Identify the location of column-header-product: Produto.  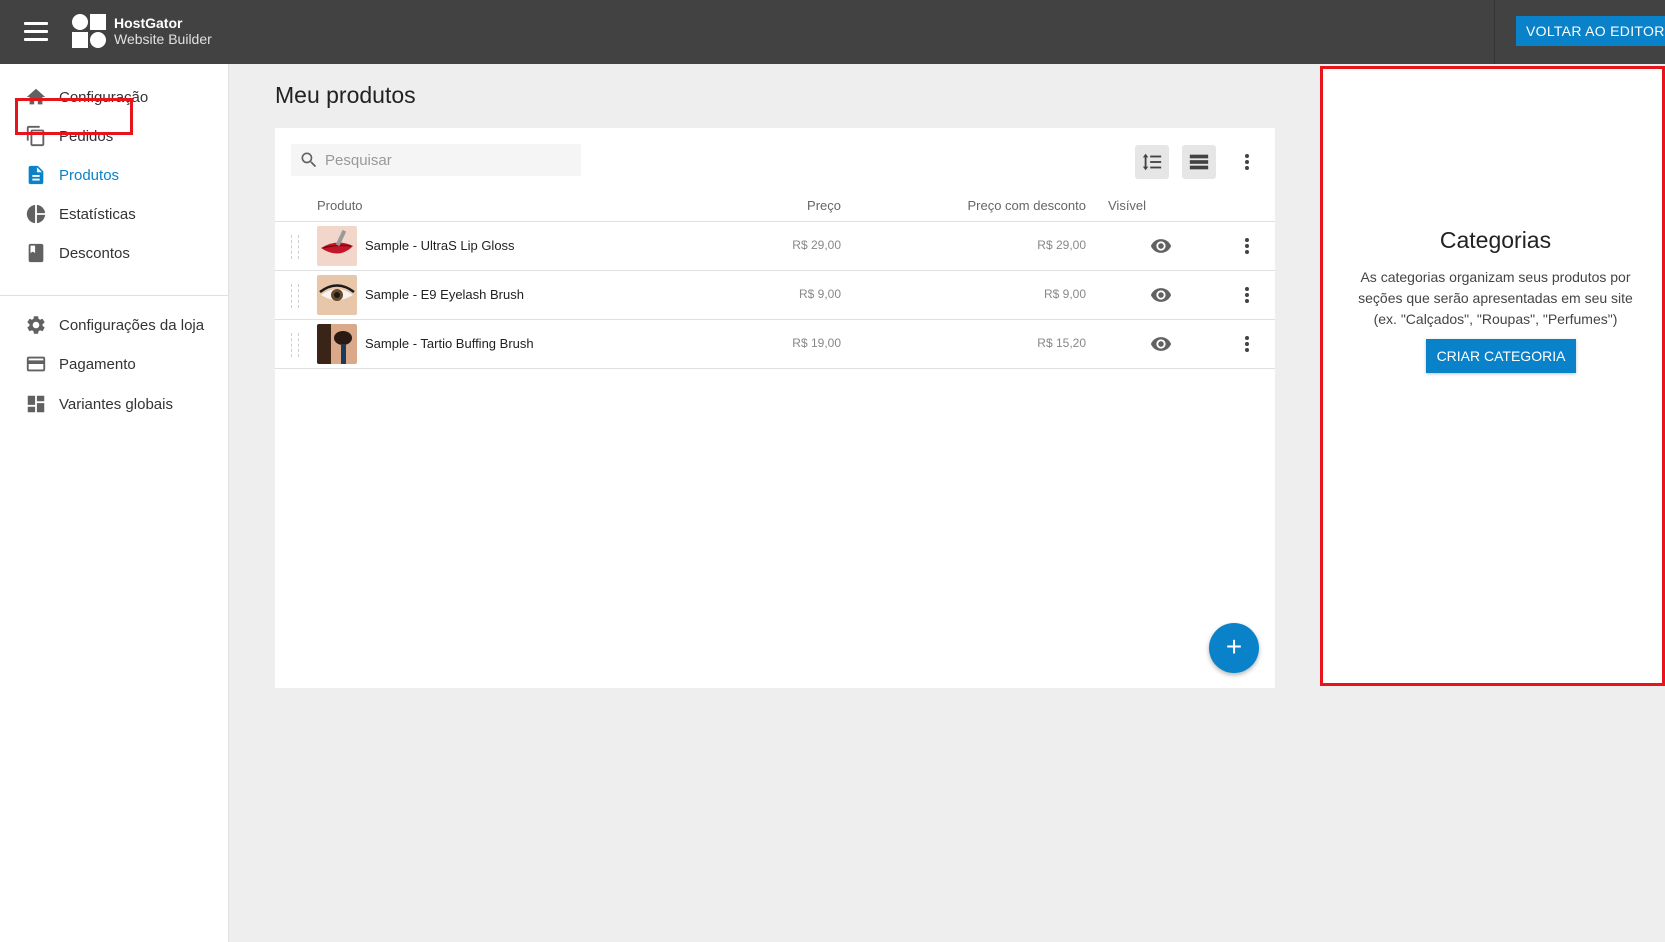
(340, 205).